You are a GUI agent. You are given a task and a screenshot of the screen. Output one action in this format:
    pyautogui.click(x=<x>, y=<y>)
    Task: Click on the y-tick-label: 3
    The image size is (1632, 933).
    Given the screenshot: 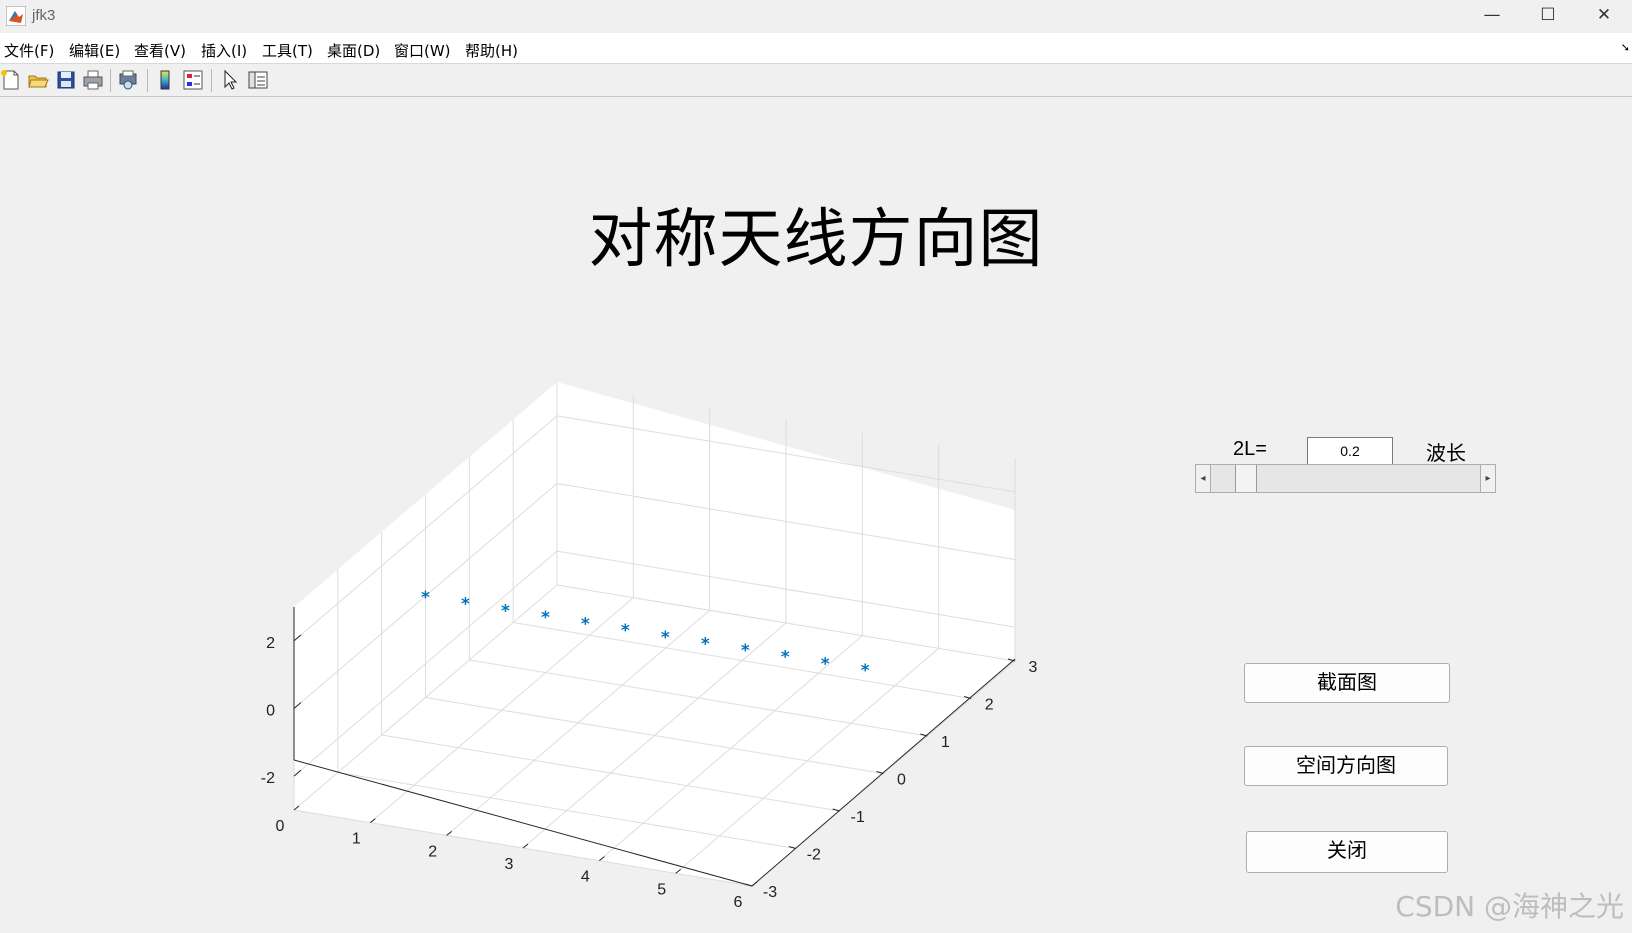 What is the action you would take?
    pyautogui.click(x=1033, y=667)
    